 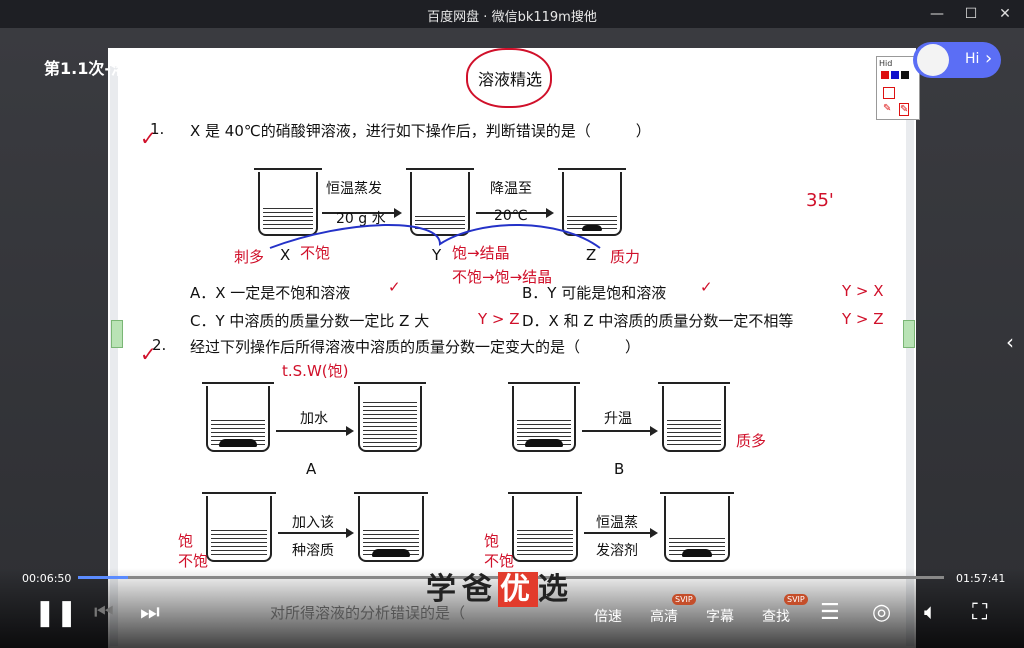 I want to click on annotation-y-gt-z: Y > Z, so click(x=499, y=319).